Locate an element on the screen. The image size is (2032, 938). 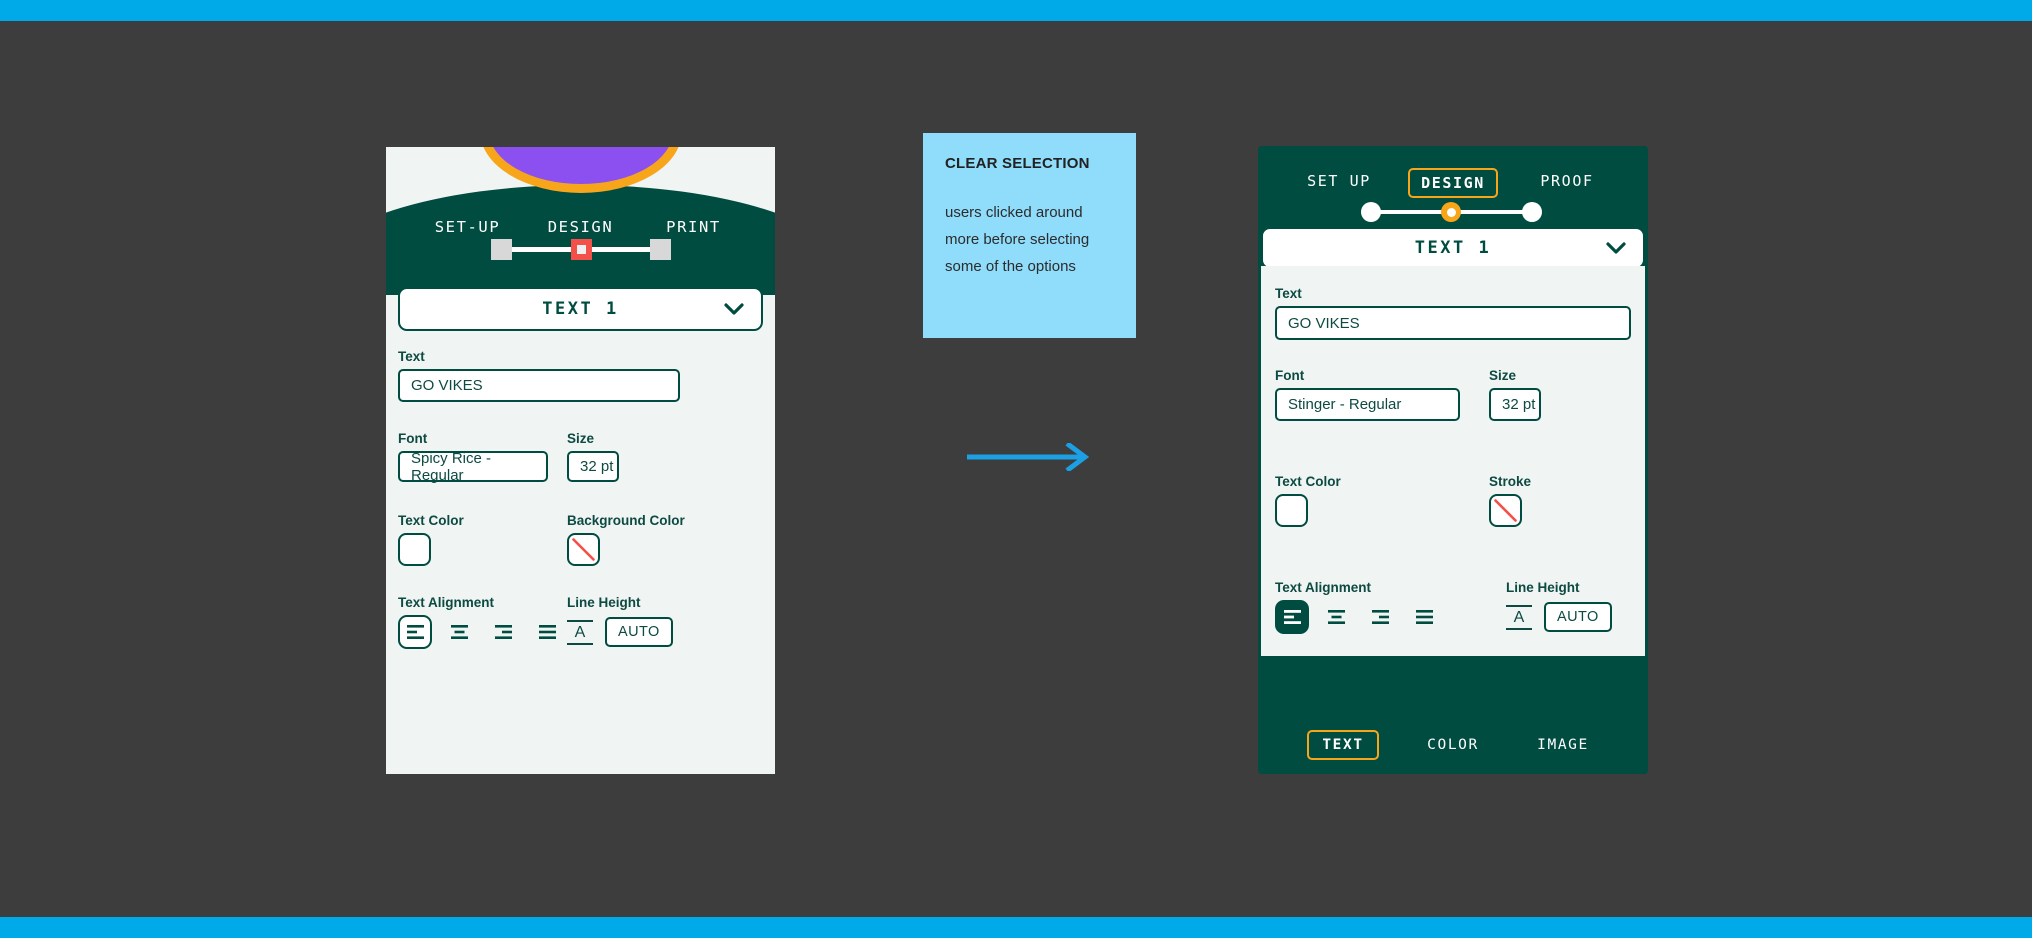
tab-image: IMAGE is located at coordinates (1563, 745).